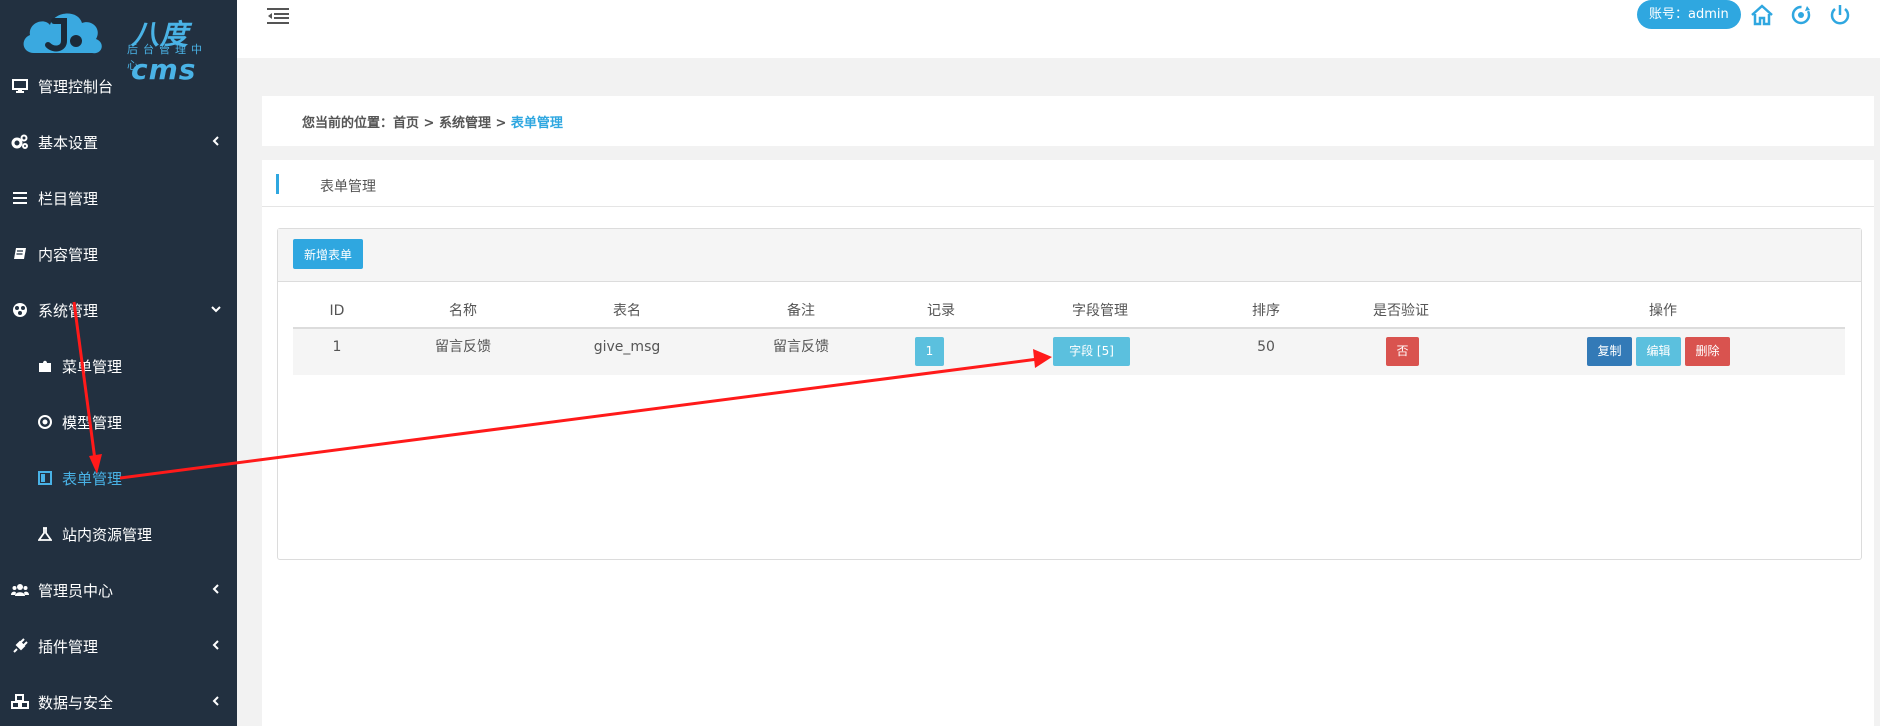 The image size is (1880, 726). I want to click on monitor-icon, so click(20, 86).